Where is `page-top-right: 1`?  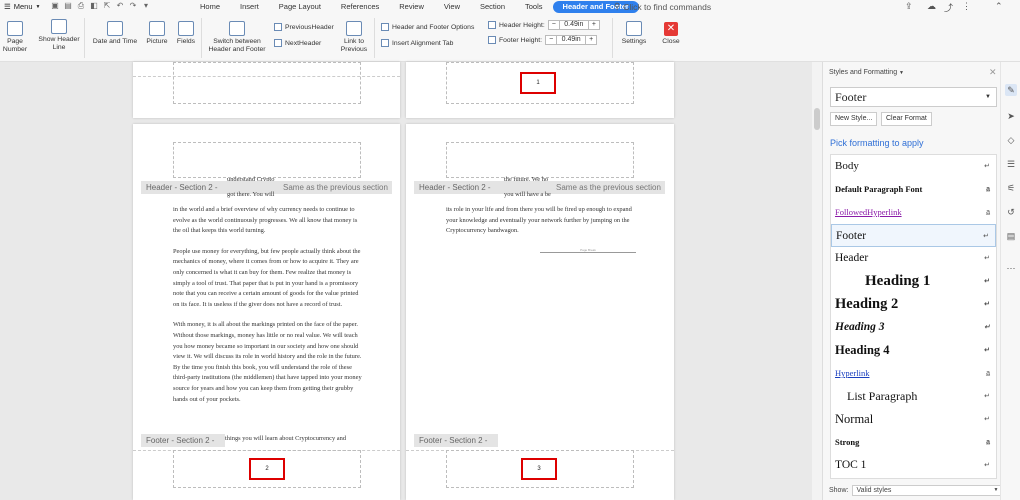 page-top-right: 1 is located at coordinates (540, 90).